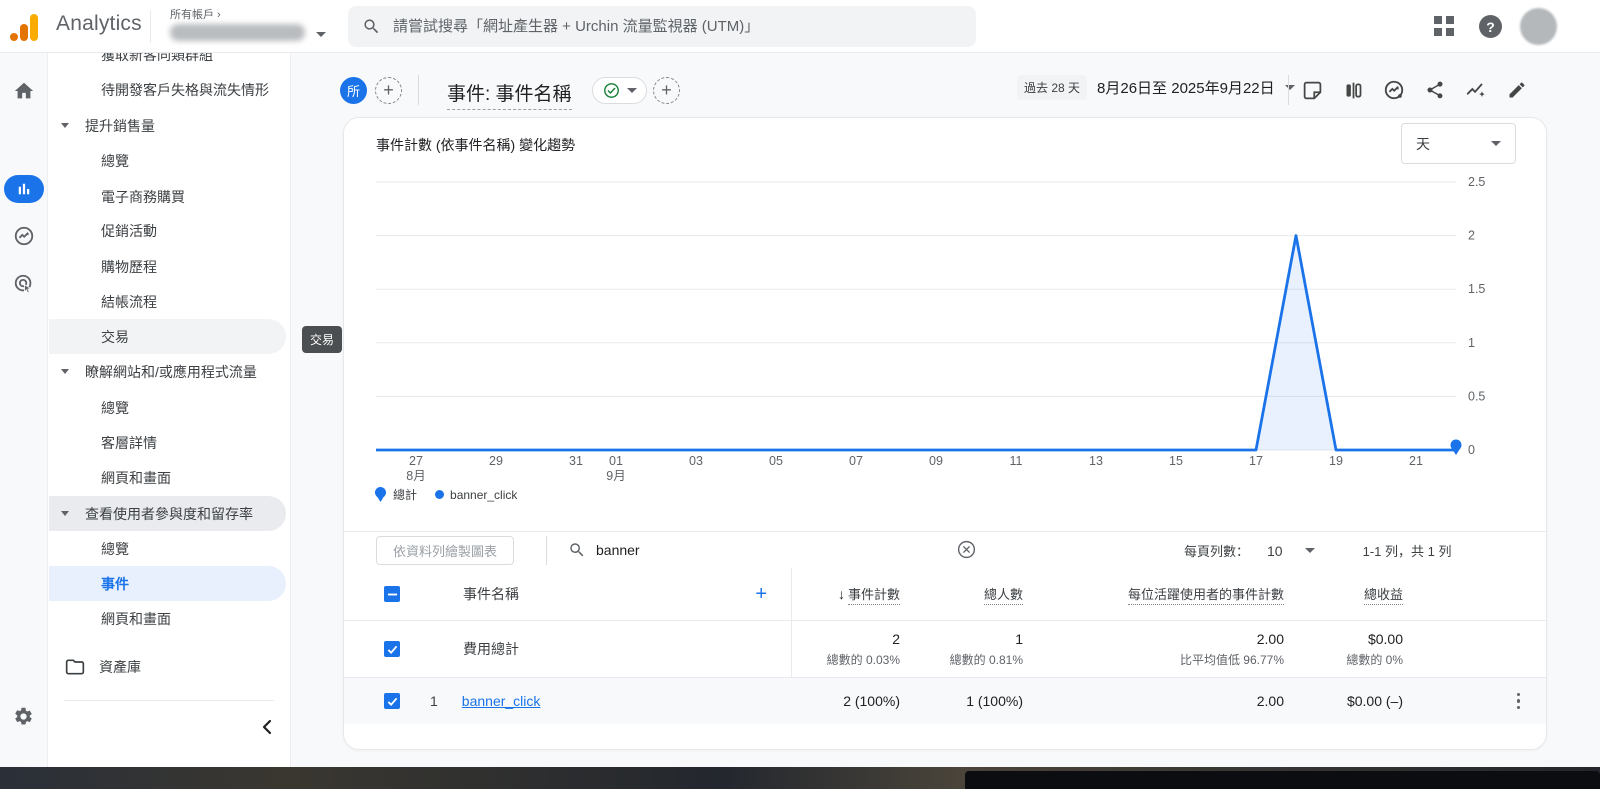 The image size is (1600, 789). I want to click on totals-checkbox, so click(392, 649).